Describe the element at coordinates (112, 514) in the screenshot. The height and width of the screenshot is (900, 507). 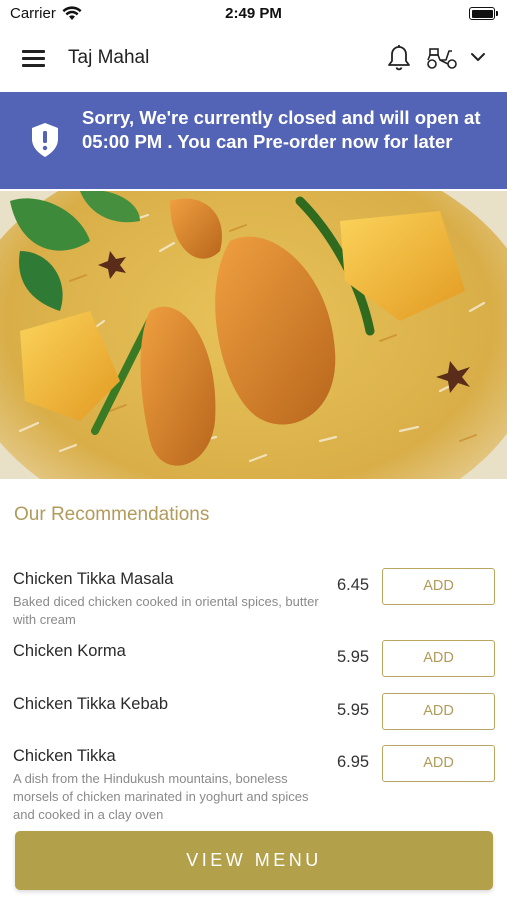
I see `recommendations-title: Our Recommendations` at that location.